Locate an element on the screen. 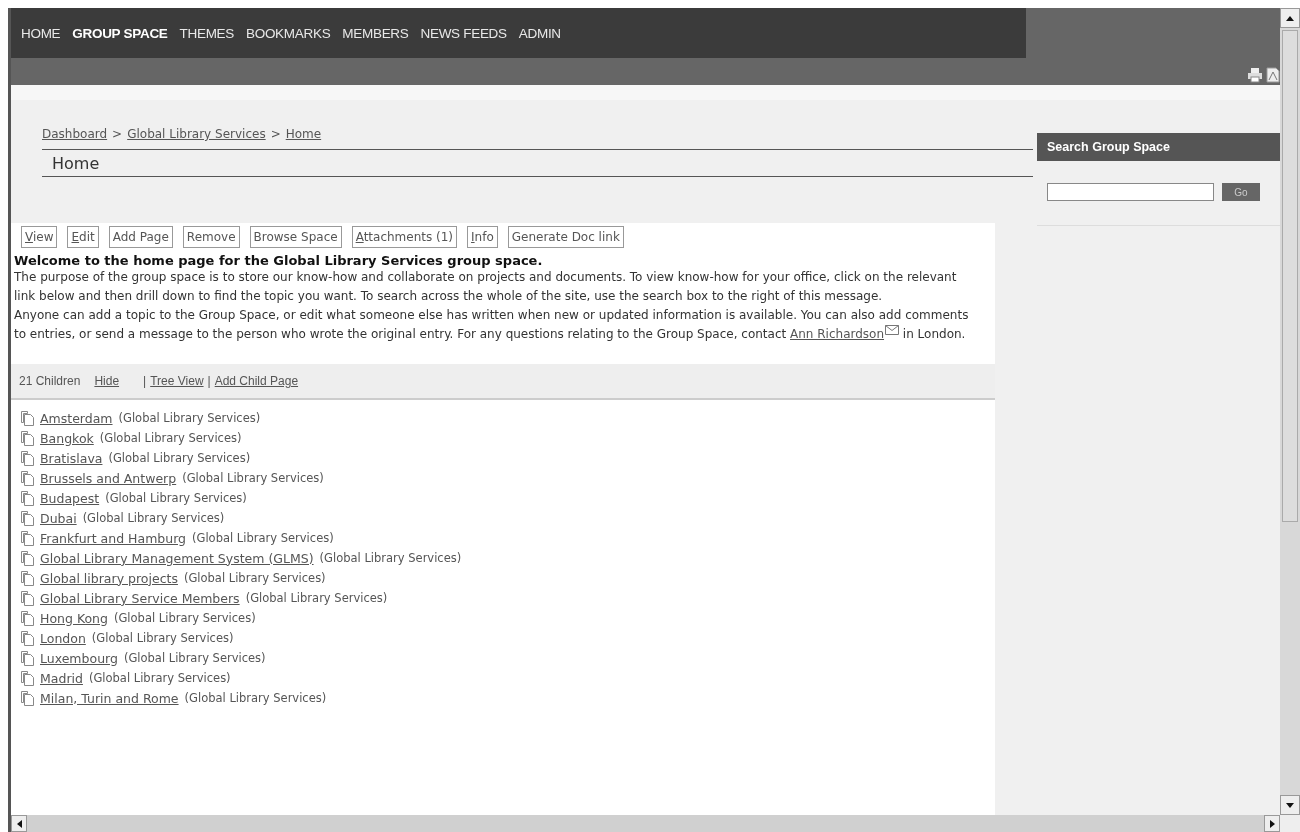 This screenshot has width=1300, height=832. nav-tab: MEMBERS is located at coordinates (375, 33).